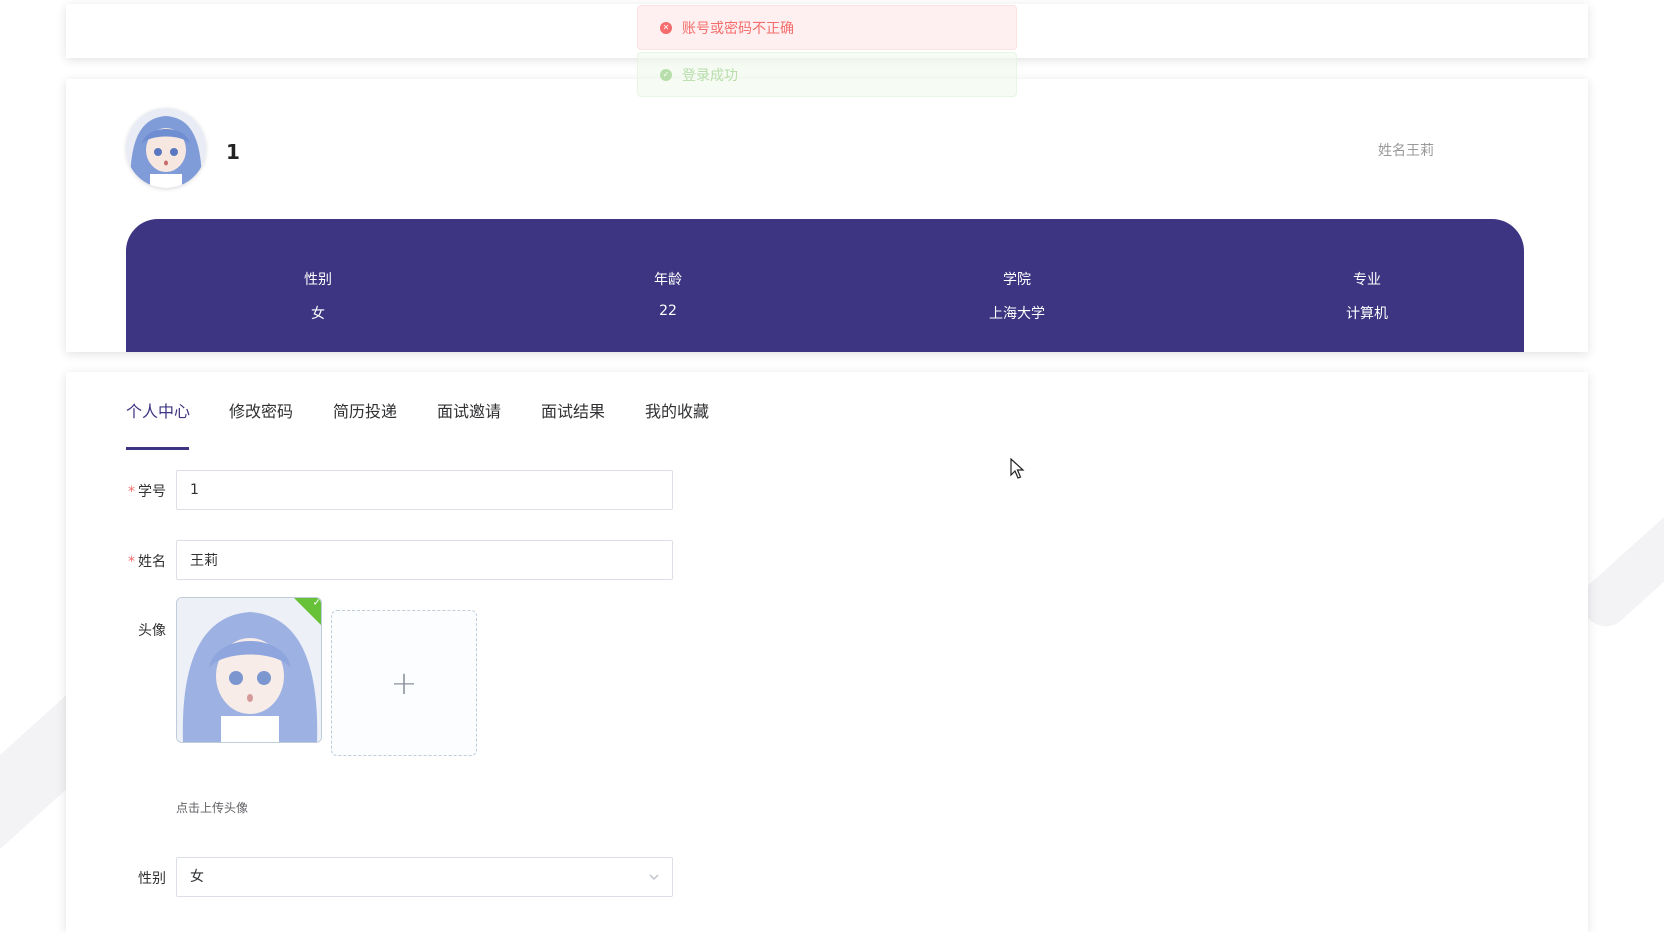  What do you see at coordinates (827, 27) in the screenshot?
I see `error-message-toast: ✕ 账号或密码不正确` at bounding box center [827, 27].